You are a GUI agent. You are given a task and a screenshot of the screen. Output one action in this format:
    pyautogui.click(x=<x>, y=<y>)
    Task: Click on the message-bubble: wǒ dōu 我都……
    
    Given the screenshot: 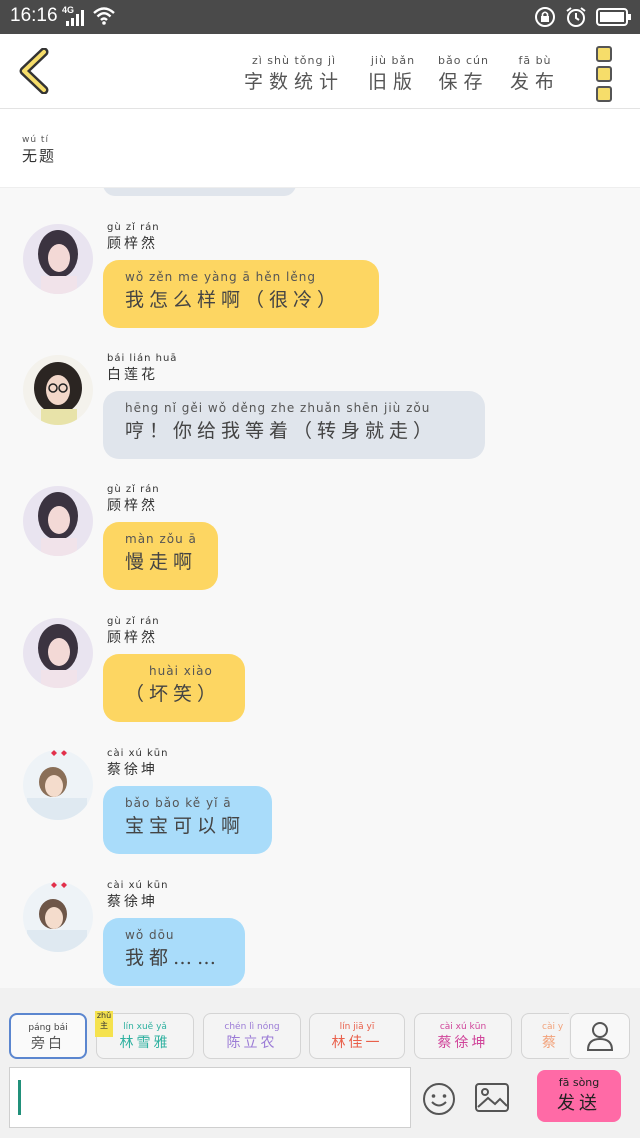 What is the action you would take?
    pyautogui.click(x=174, y=952)
    